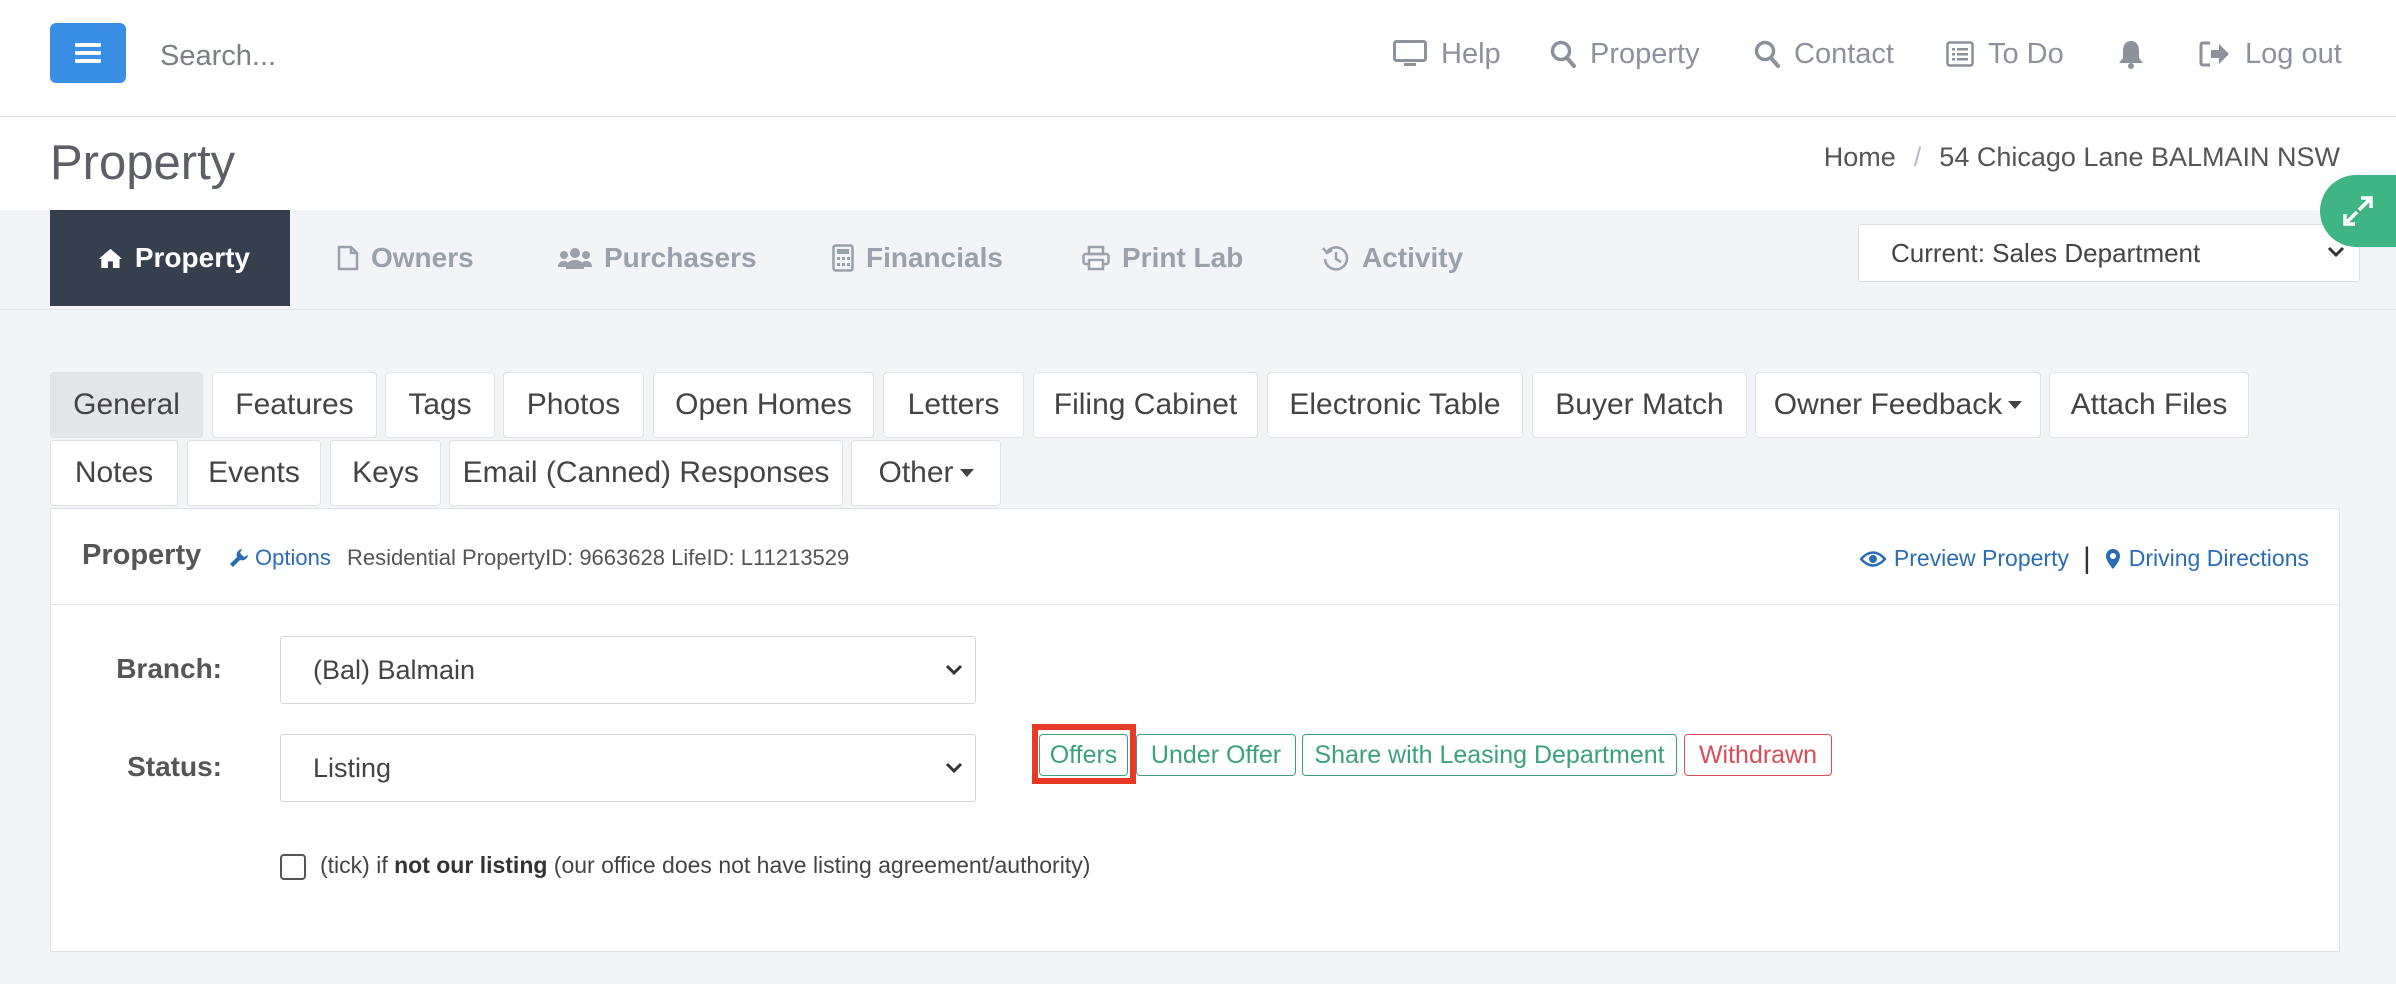  I want to click on options-link: Options, so click(280, 558).